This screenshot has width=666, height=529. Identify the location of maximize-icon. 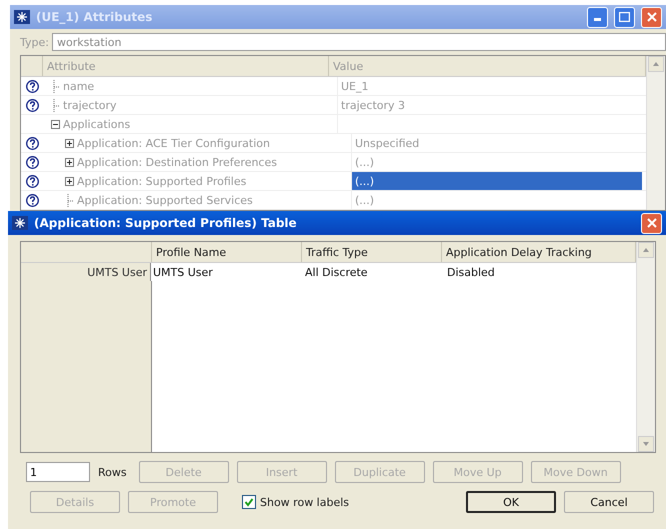
(624, 17).